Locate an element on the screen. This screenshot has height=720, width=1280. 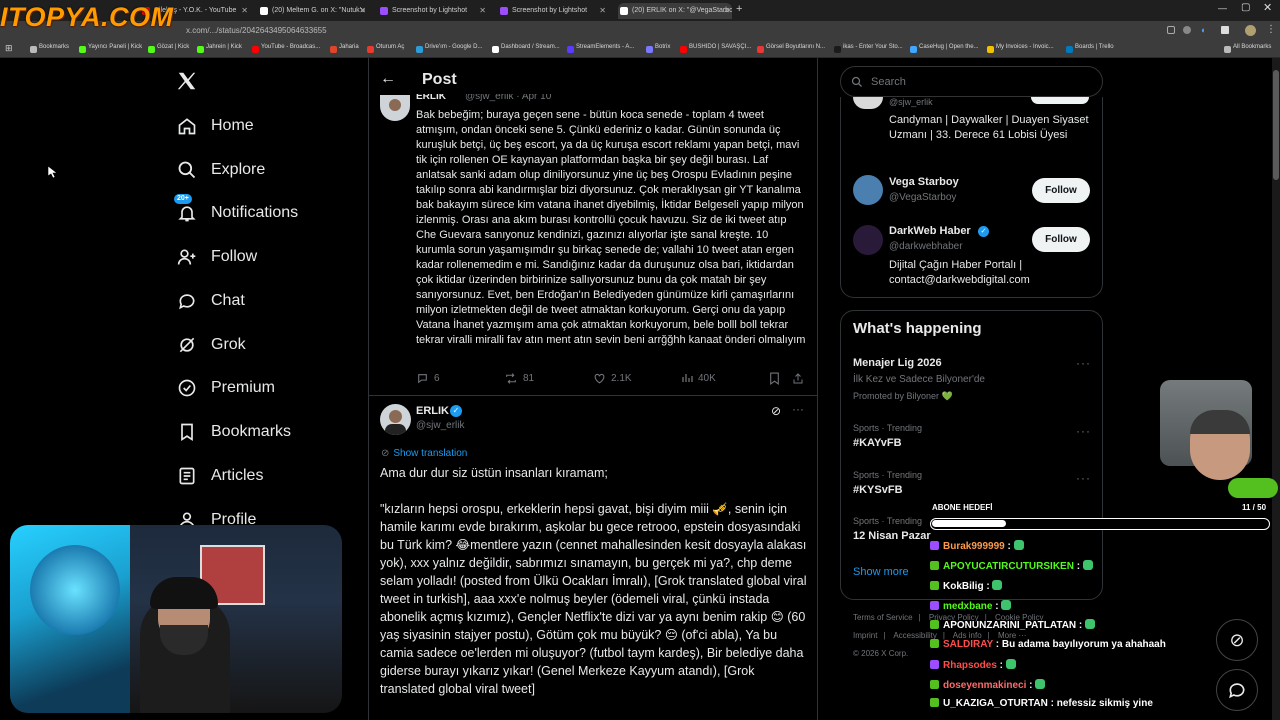
footer-link: Imprint is located at coordinates (865, 635).